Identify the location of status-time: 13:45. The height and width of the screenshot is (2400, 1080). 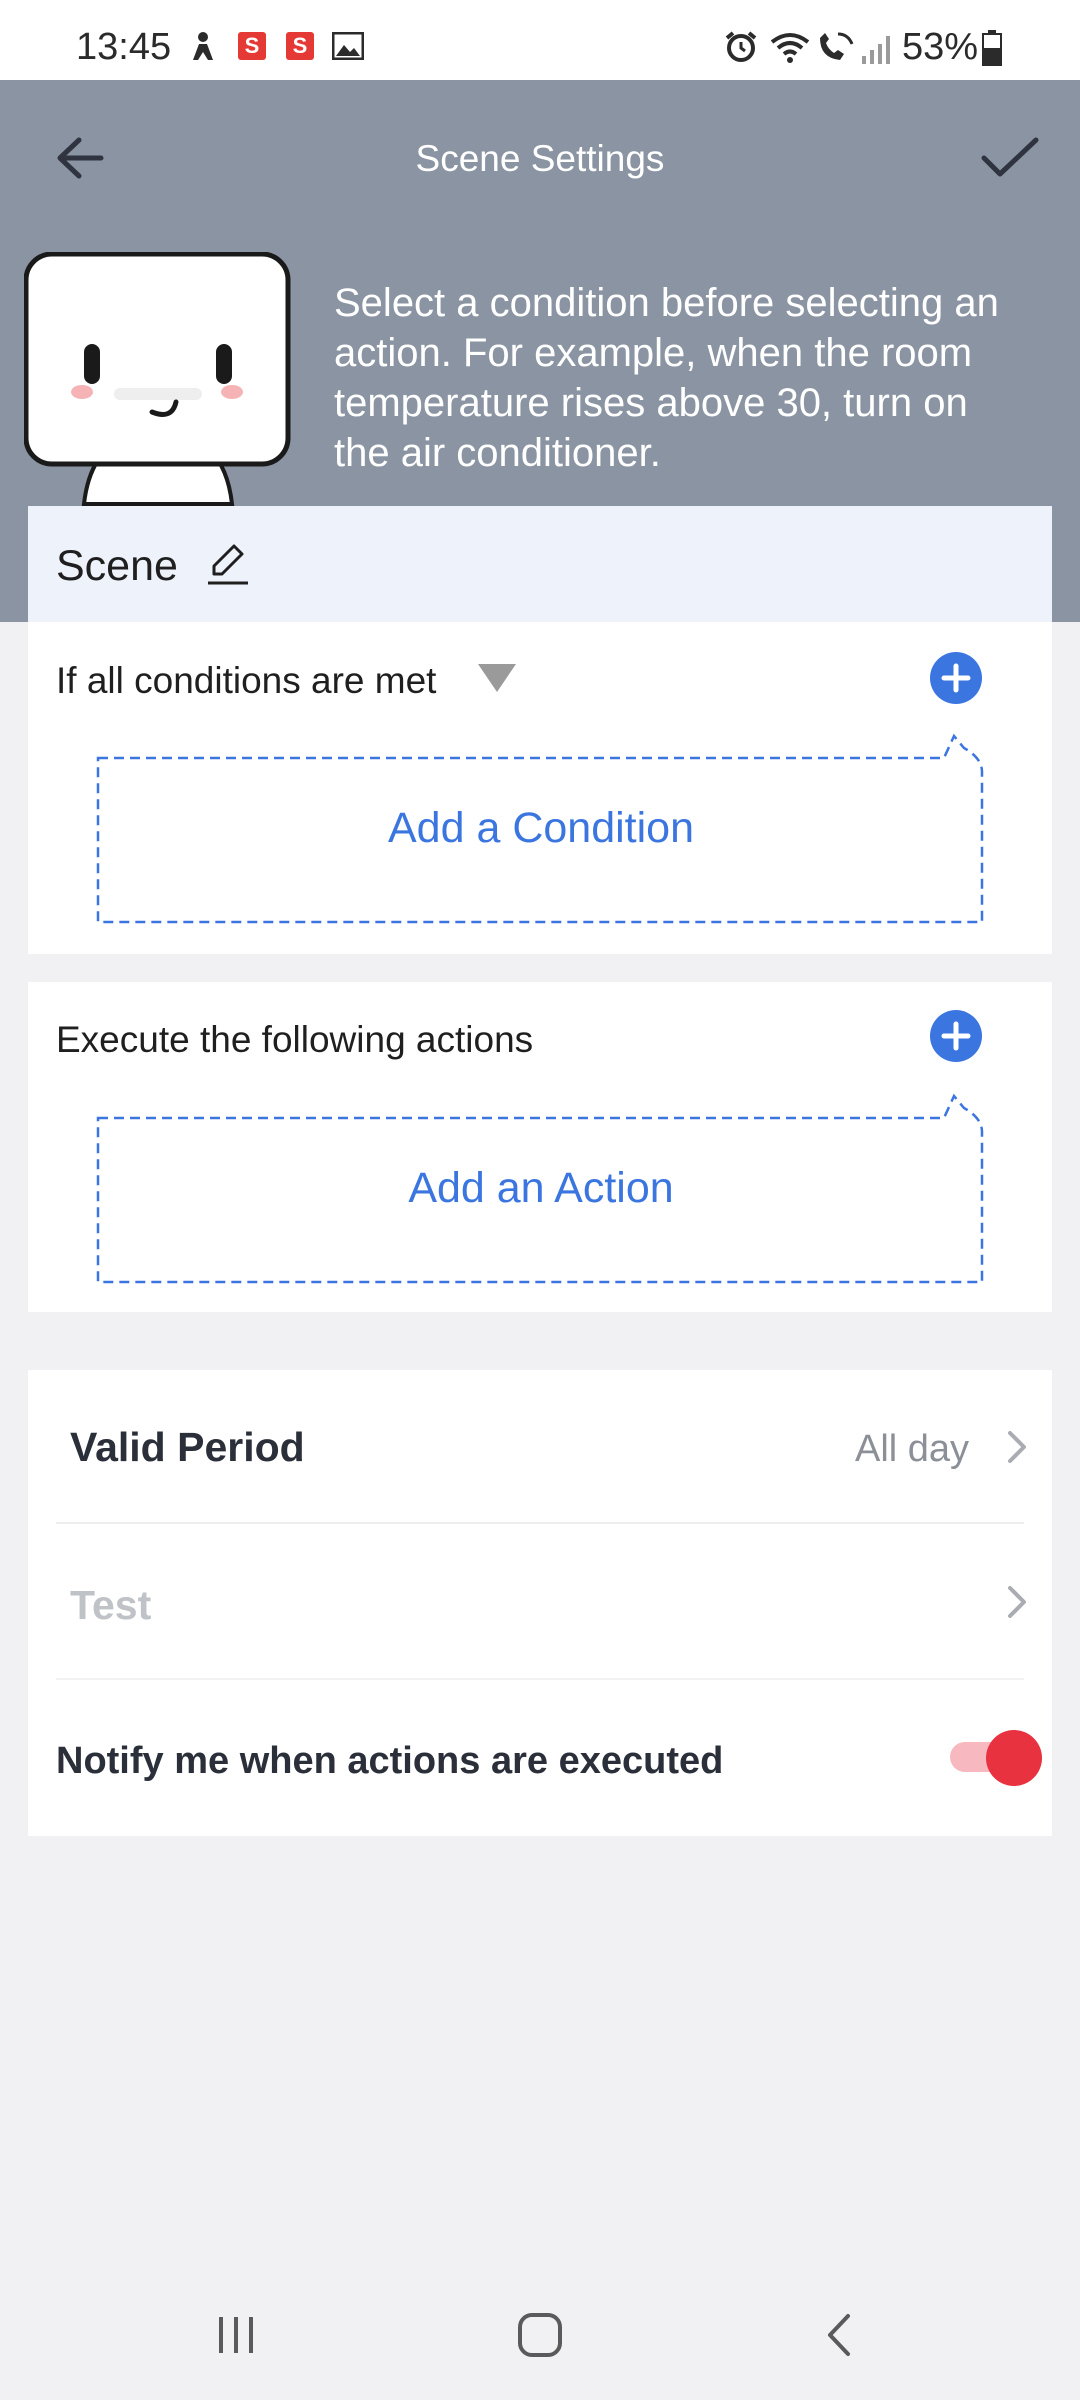
(124, 47).